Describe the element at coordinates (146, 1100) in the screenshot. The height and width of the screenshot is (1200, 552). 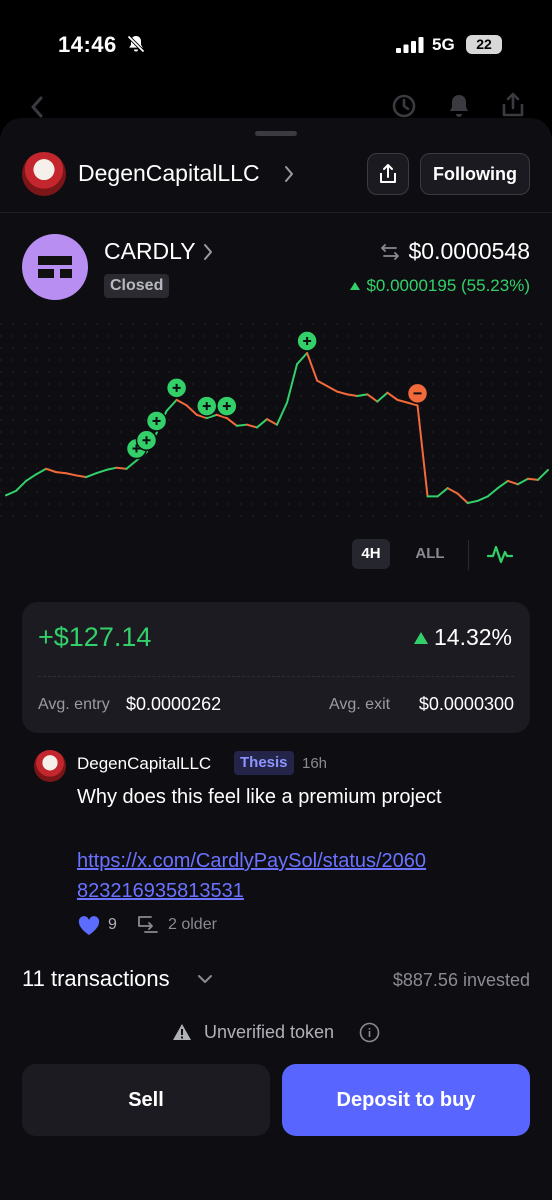
I see `sell-button: Sell` at that location.